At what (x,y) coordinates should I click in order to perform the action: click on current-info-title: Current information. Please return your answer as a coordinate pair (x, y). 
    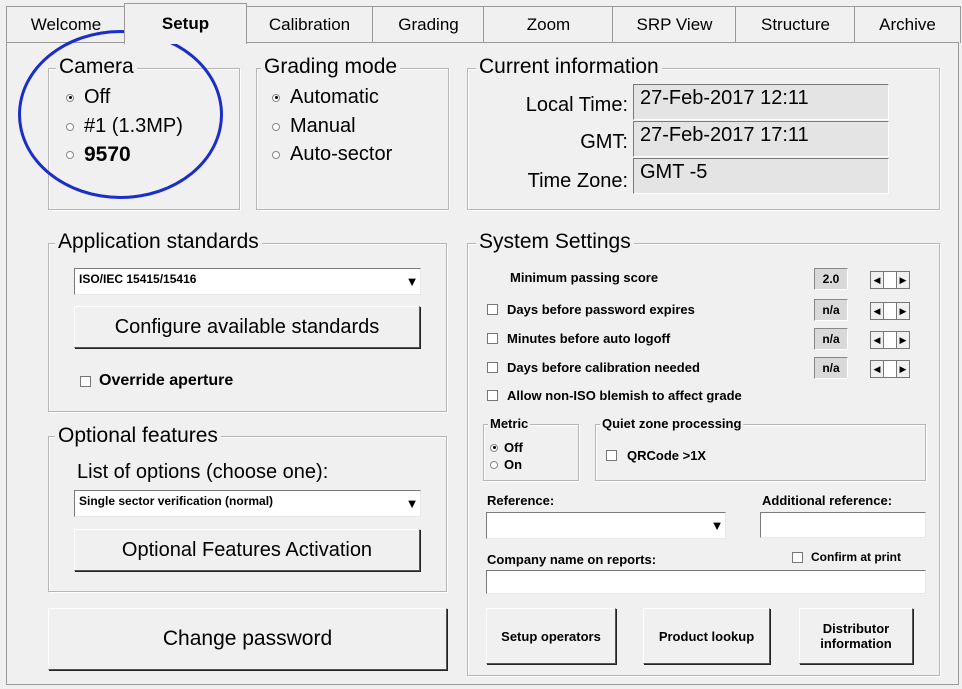
    Looking at the image, I should click on (569, 67).